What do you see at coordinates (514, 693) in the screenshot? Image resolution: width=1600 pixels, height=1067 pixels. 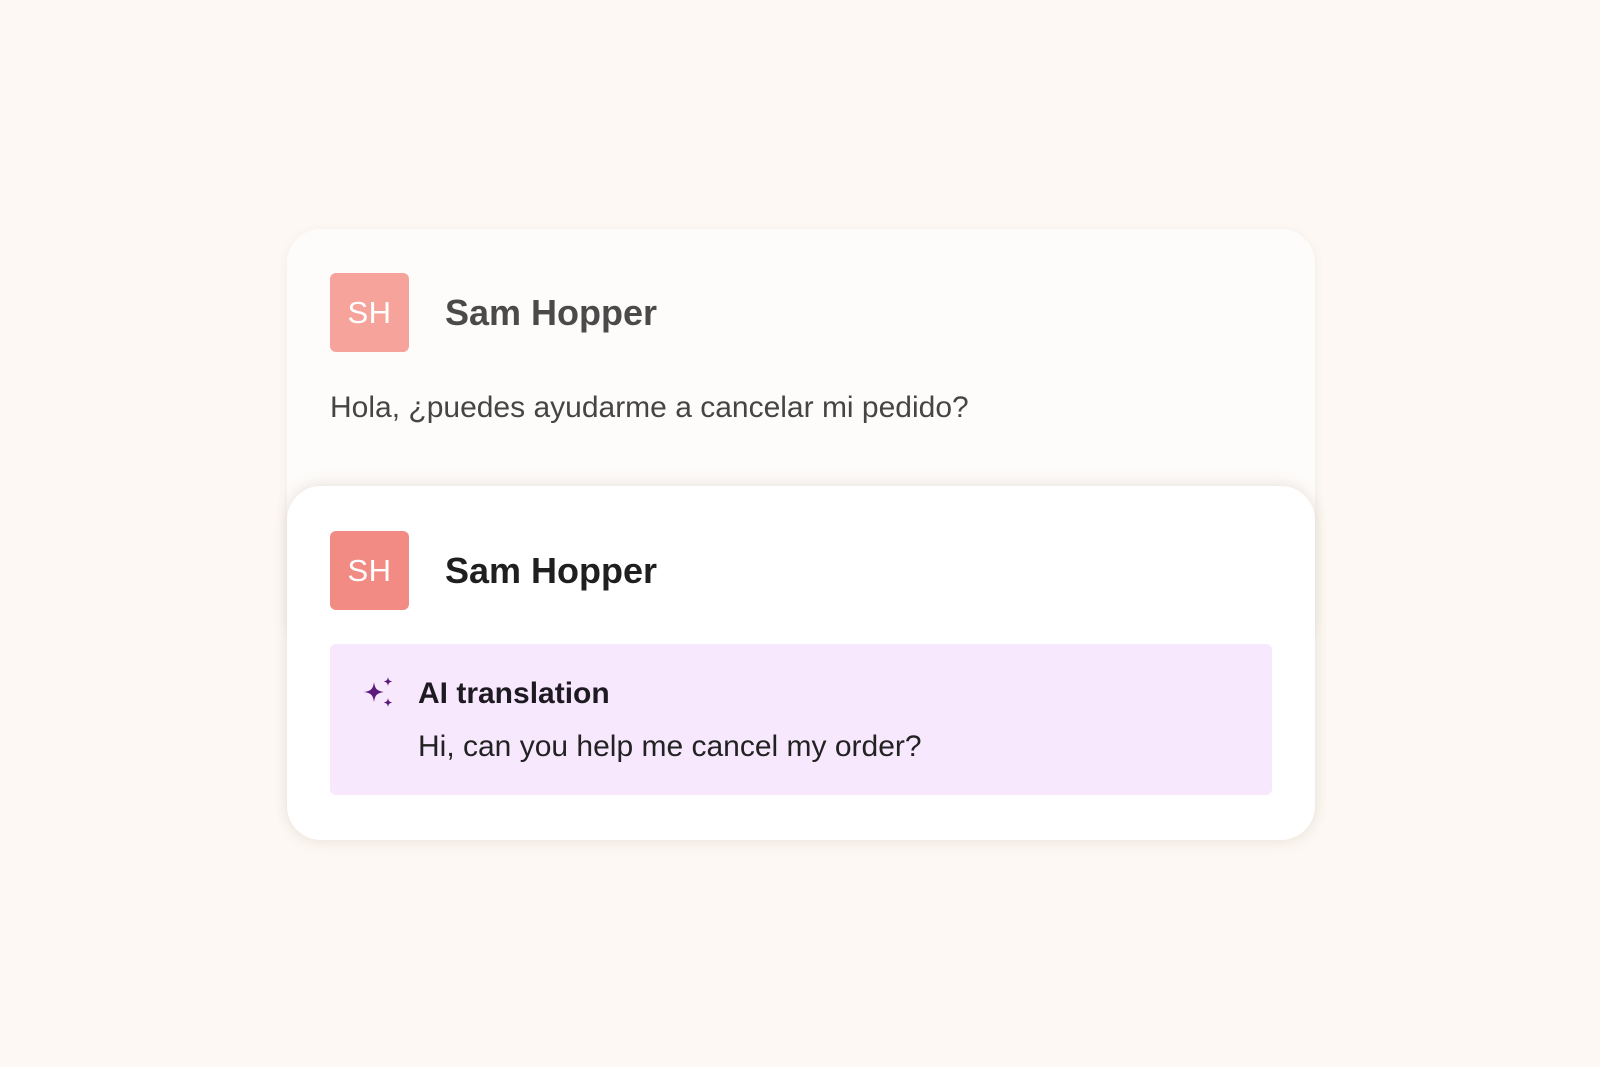 I see `translation-label: AI translation` at bounding box center [514, 693].